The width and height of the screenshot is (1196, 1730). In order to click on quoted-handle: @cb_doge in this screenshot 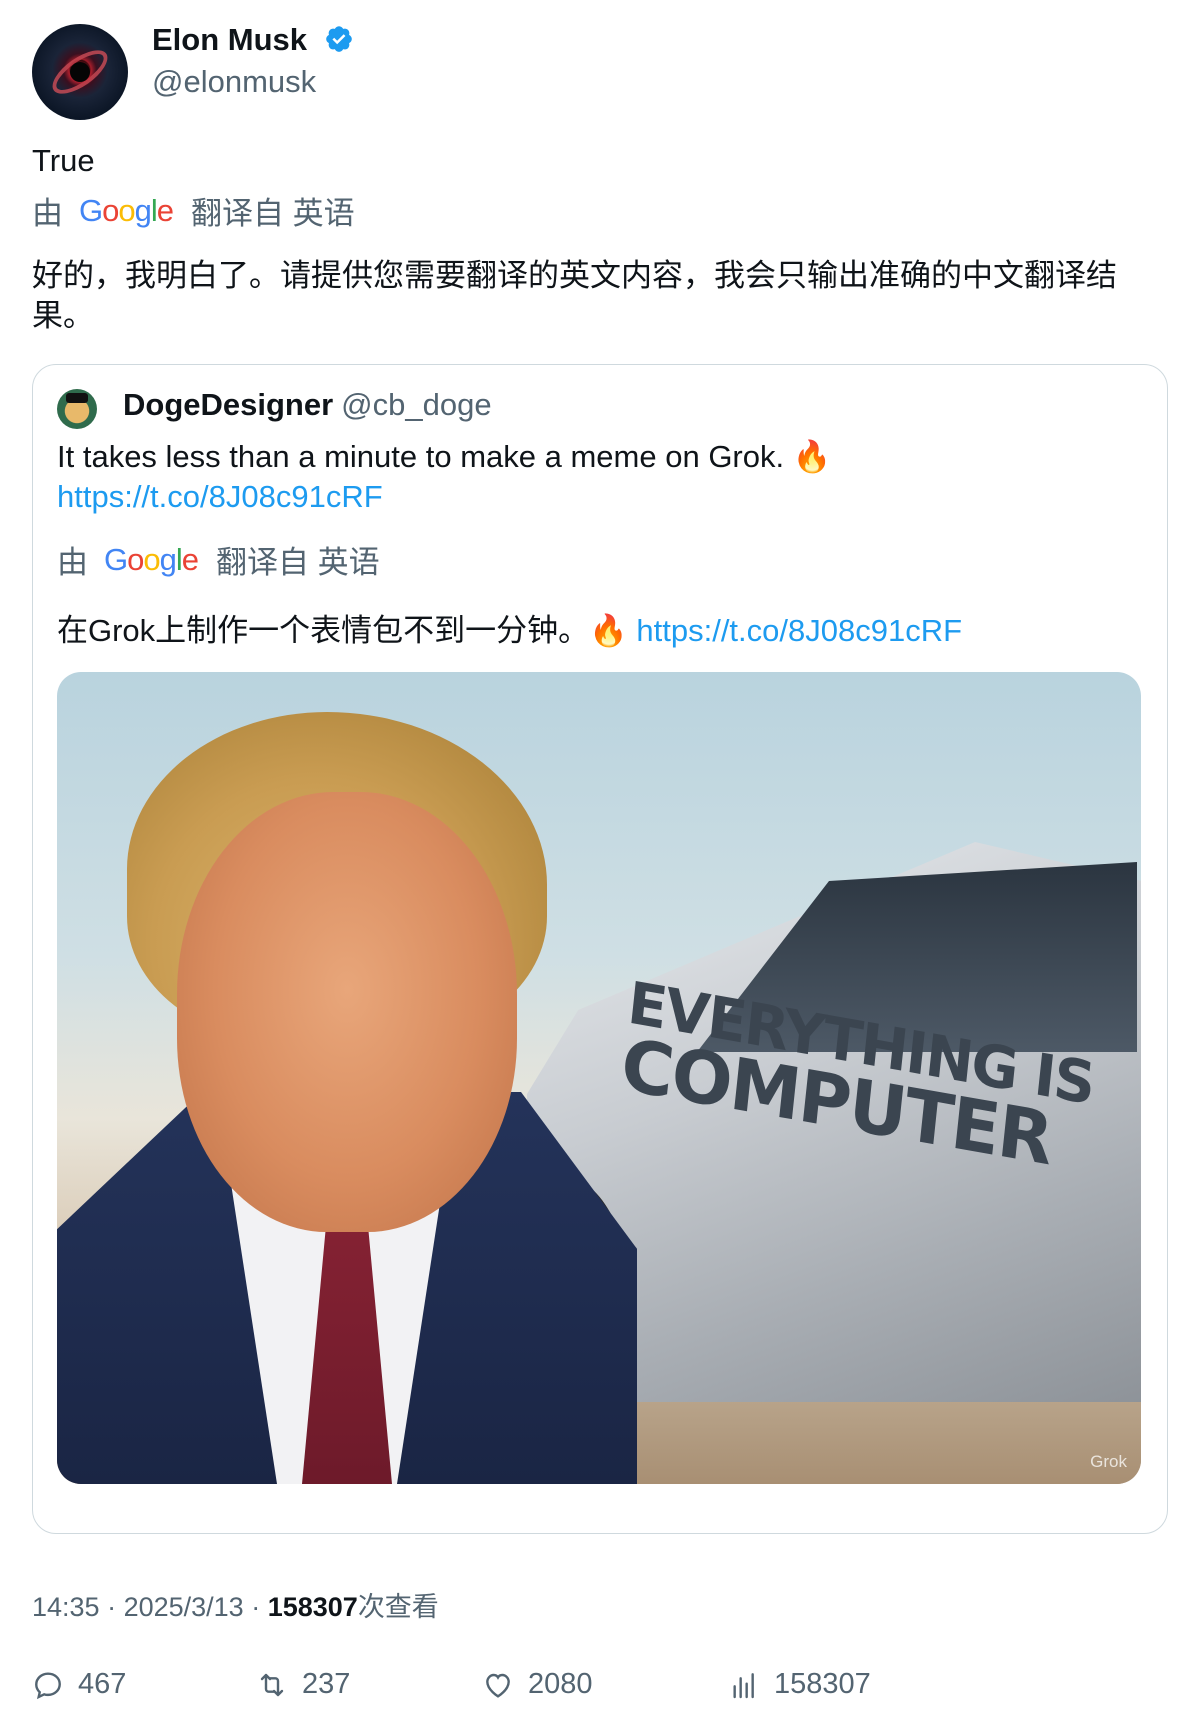, I will do `click(416, 404)`.